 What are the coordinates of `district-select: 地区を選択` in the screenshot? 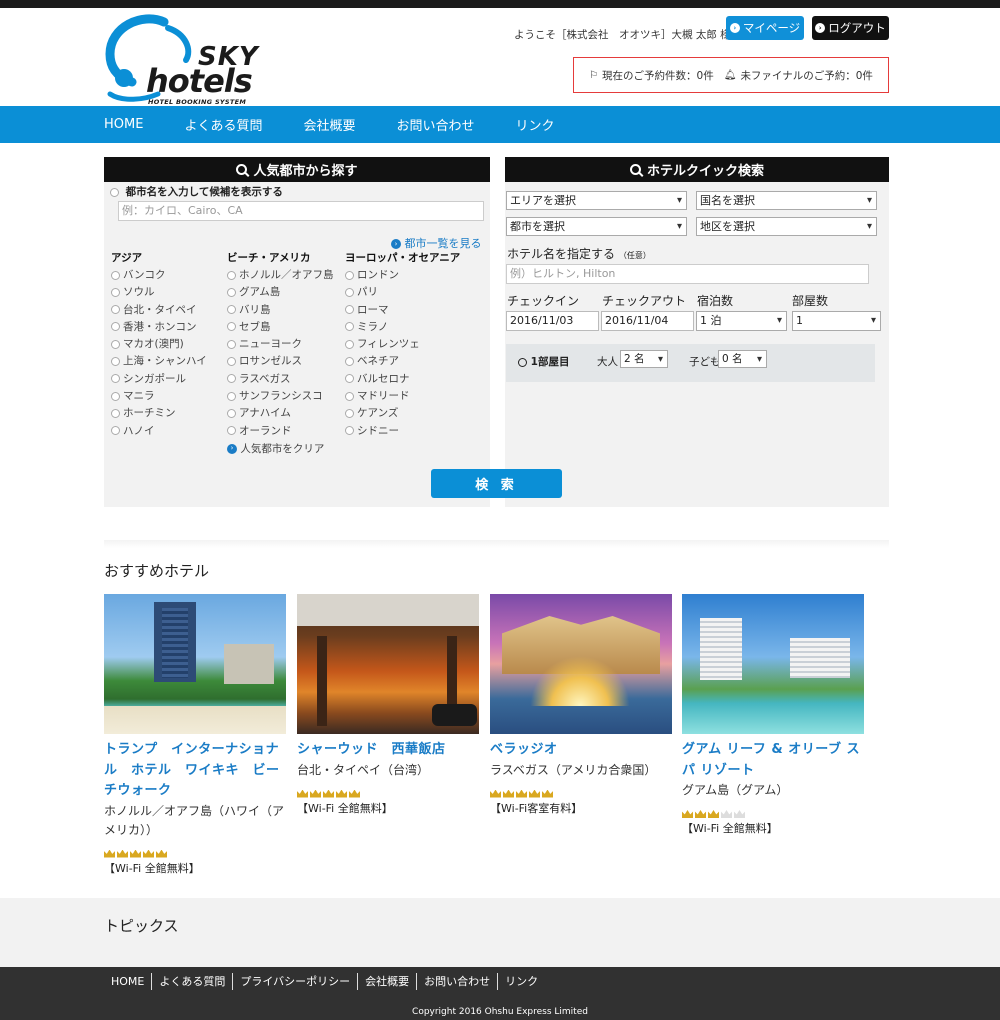 It's located at (786, 226).